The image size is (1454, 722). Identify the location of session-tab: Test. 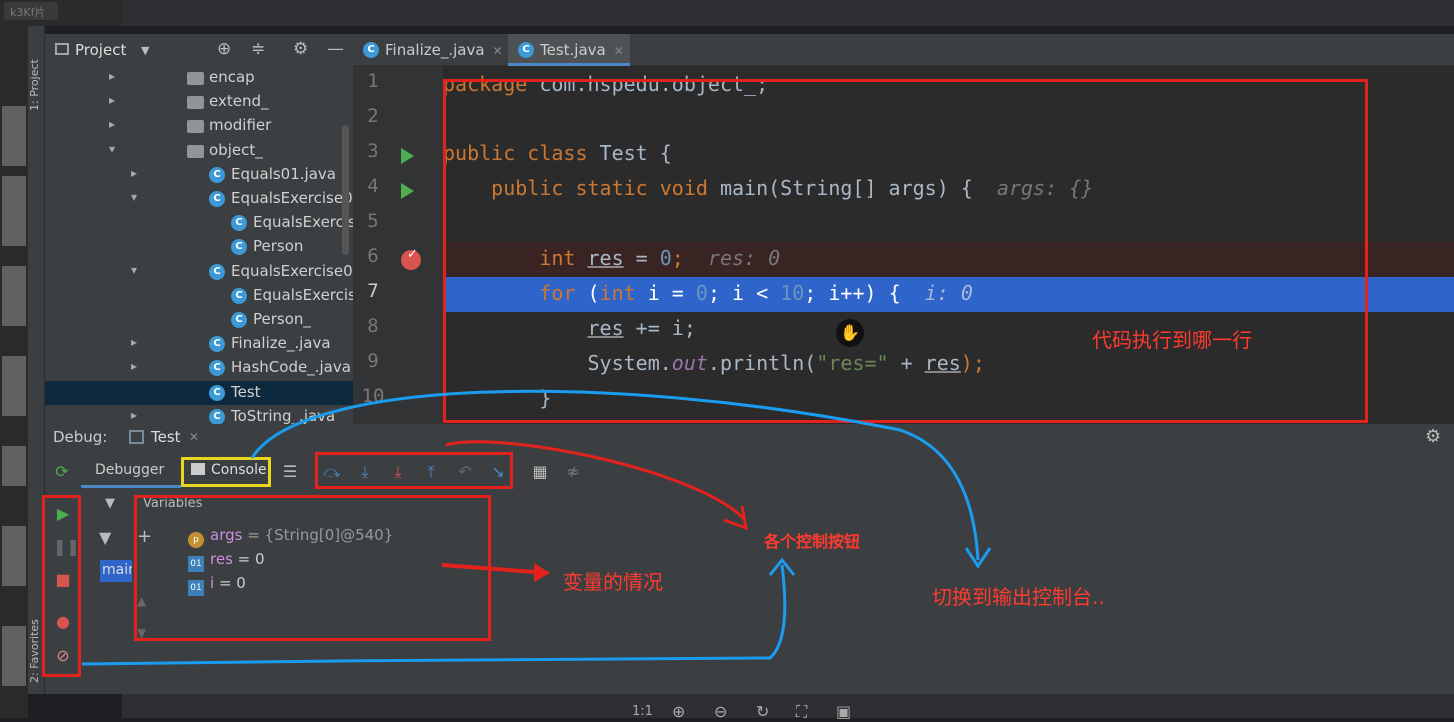
(166, 437).